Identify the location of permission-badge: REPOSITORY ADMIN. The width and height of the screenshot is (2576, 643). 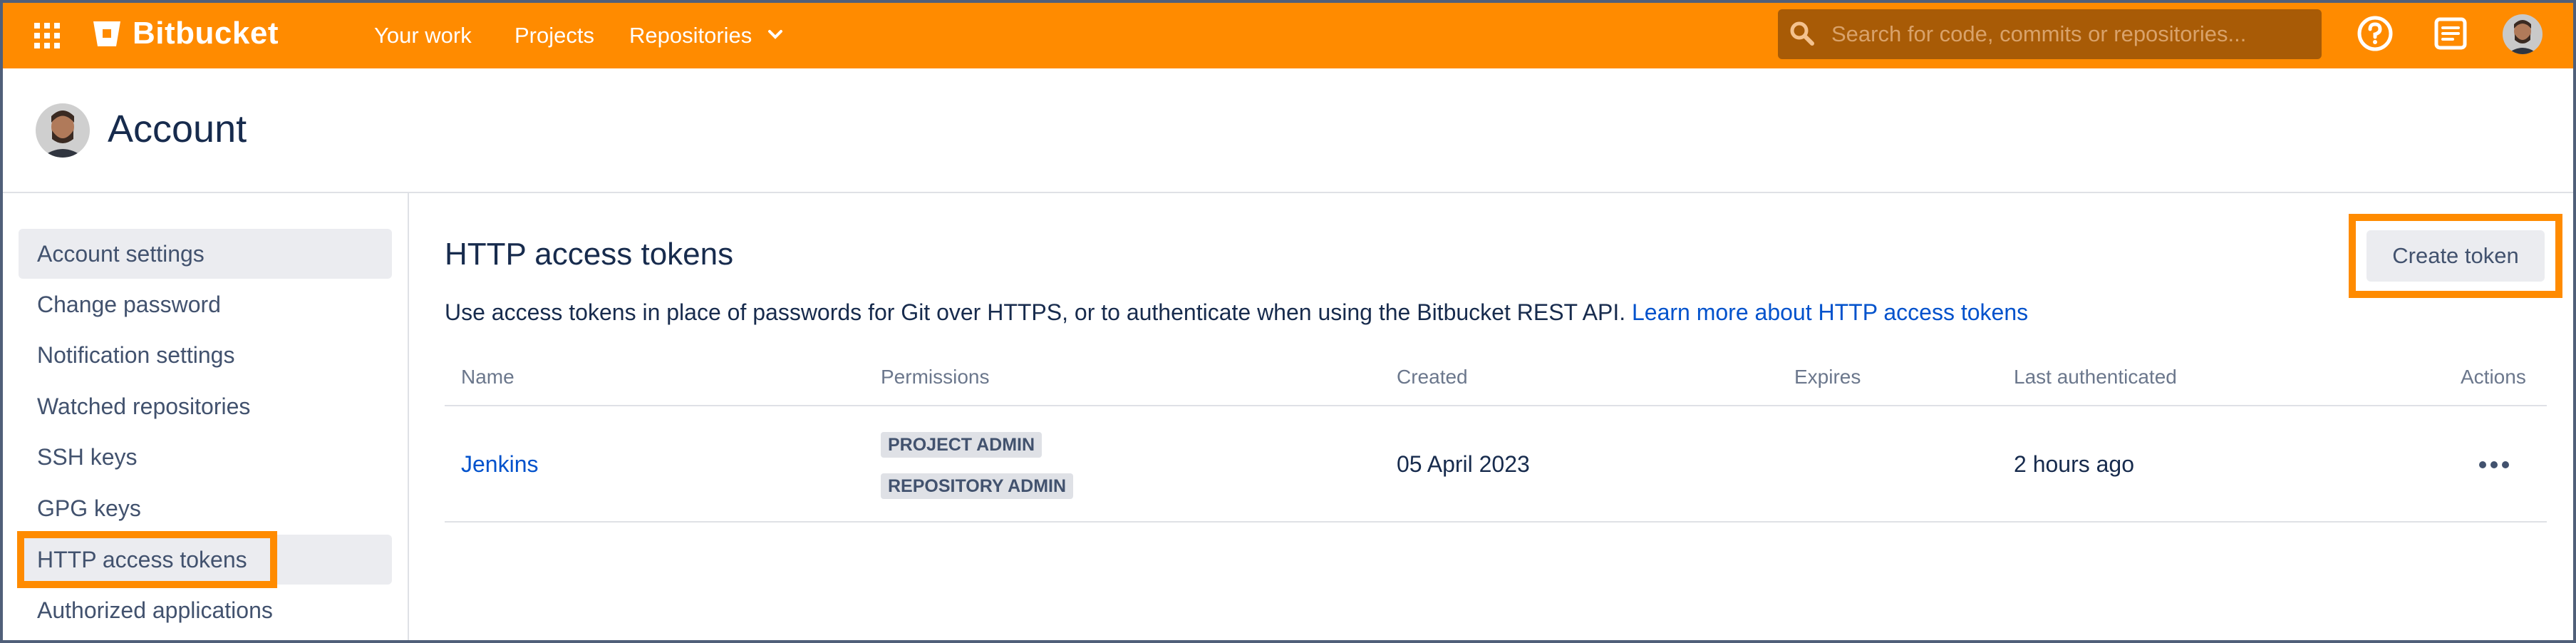
(977, 486).